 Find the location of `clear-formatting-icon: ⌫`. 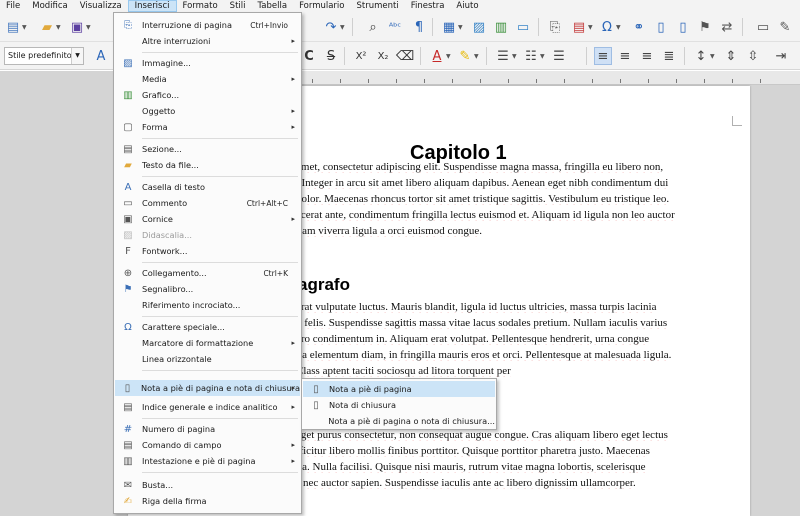

clear-formatting-icon: ⌫ is located at coordinates (405, 56).